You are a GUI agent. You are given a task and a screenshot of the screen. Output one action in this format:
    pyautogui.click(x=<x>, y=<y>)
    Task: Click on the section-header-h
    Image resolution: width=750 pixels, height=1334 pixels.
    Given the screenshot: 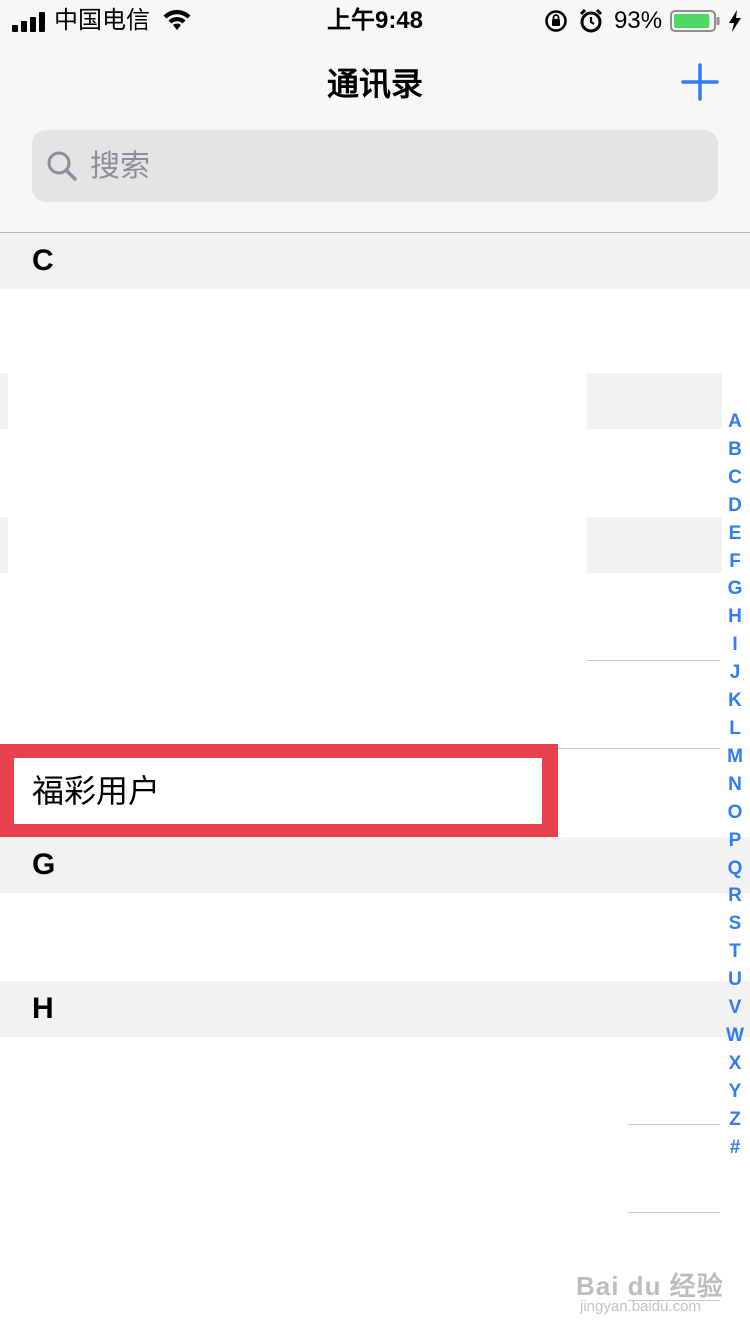 What is the action you would take?
    pyautogui.click(x=375, y=1009)
    